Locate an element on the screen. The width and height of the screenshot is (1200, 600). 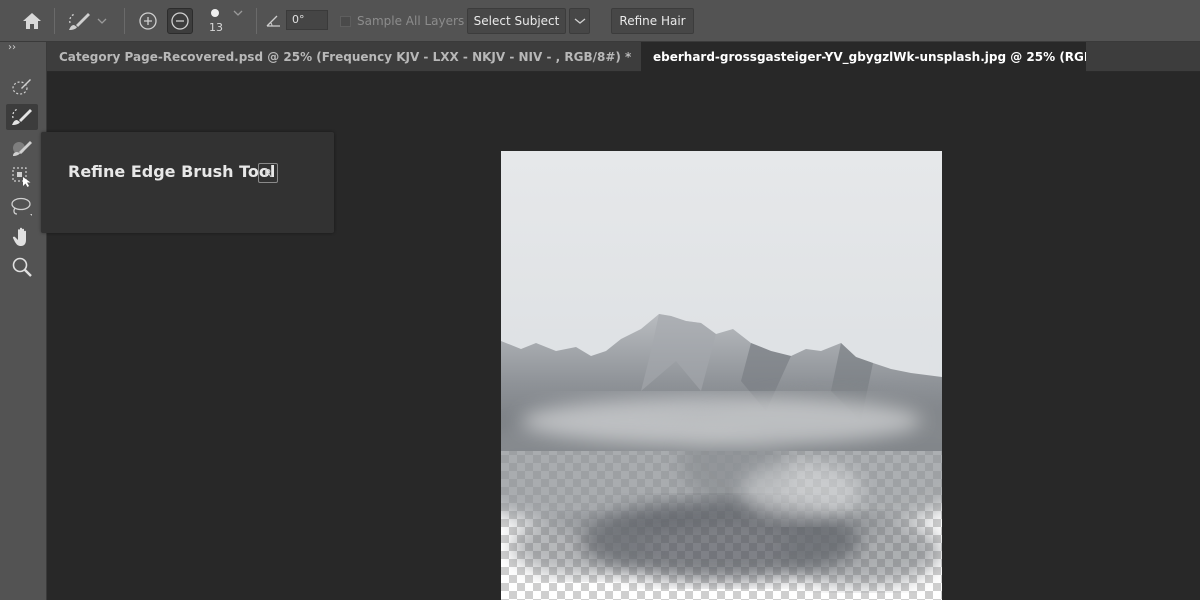
zoom-tool is located at coordinates (22, 267).